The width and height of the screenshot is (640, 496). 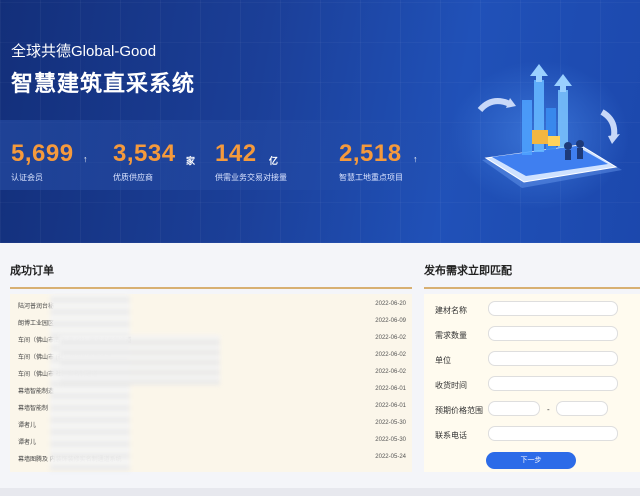 What do you see at coordinates (390, 304) in the screenshot?
I see `order-date: 2022-06-20` at bounding box center [390, 304].